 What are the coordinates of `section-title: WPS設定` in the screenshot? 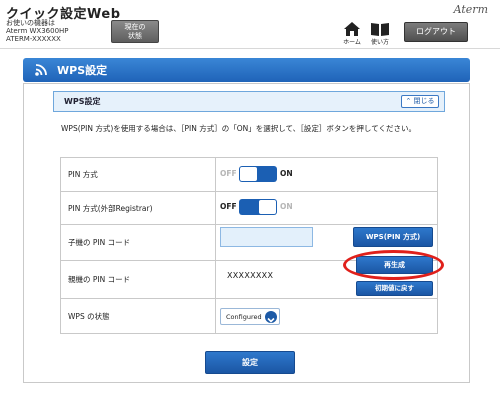 It's located at (82, 101).